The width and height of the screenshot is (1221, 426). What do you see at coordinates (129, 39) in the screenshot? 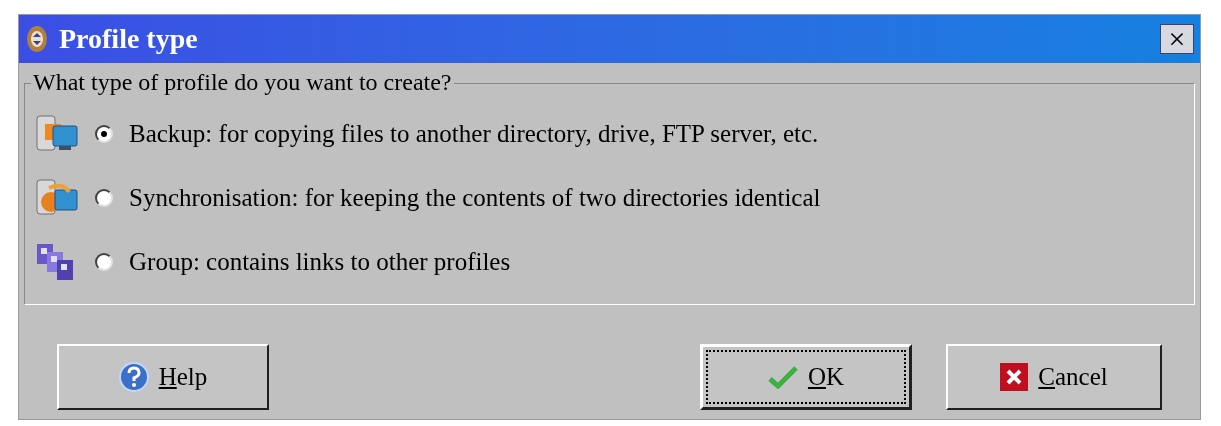
I see `window-title: Profile type` at bounding box center [129, 39].